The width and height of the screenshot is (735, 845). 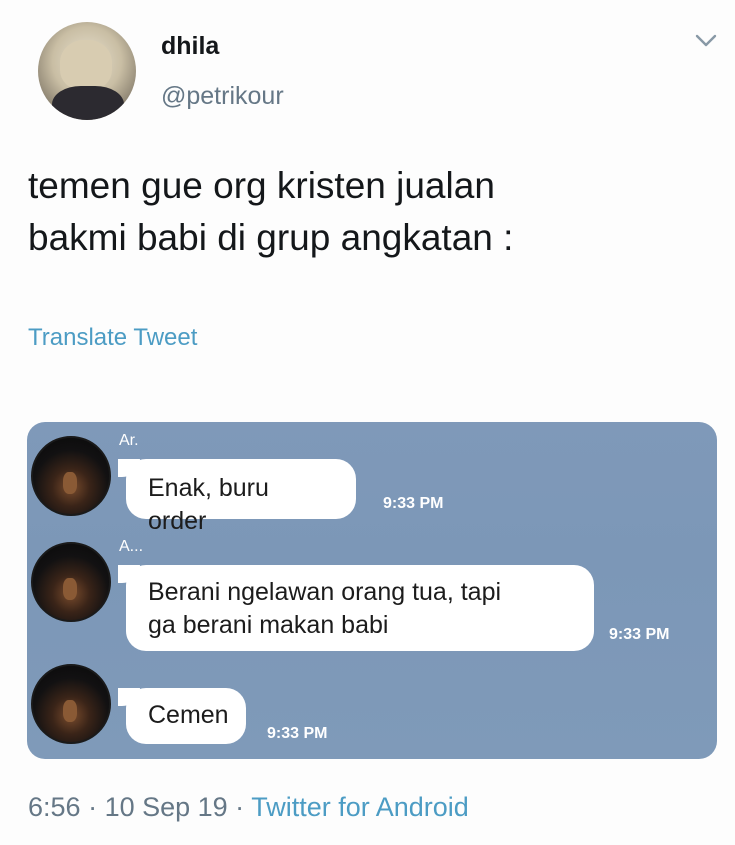 What do you see at coordinates (54, 807) in the screenshot?
I see `tweet-time: 6:56` at bounding box center [54, 807].